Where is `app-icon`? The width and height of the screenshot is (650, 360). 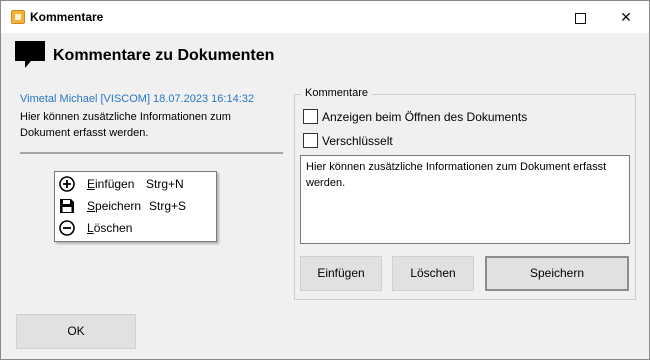
app-icon is located at coordinates (18, 17).